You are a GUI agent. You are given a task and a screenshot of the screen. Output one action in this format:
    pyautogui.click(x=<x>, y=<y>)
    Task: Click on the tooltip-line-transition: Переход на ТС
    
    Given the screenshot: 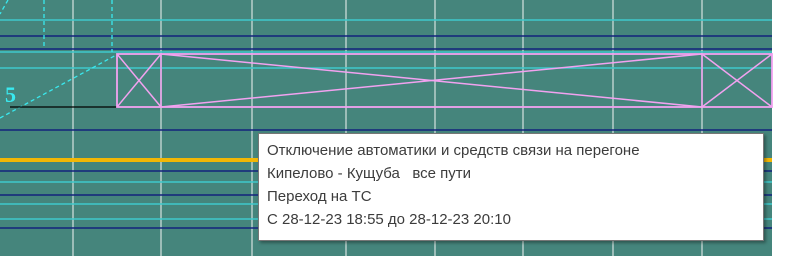 What is the action you would take?
    pyautogui.click(x=319, y=196)
    